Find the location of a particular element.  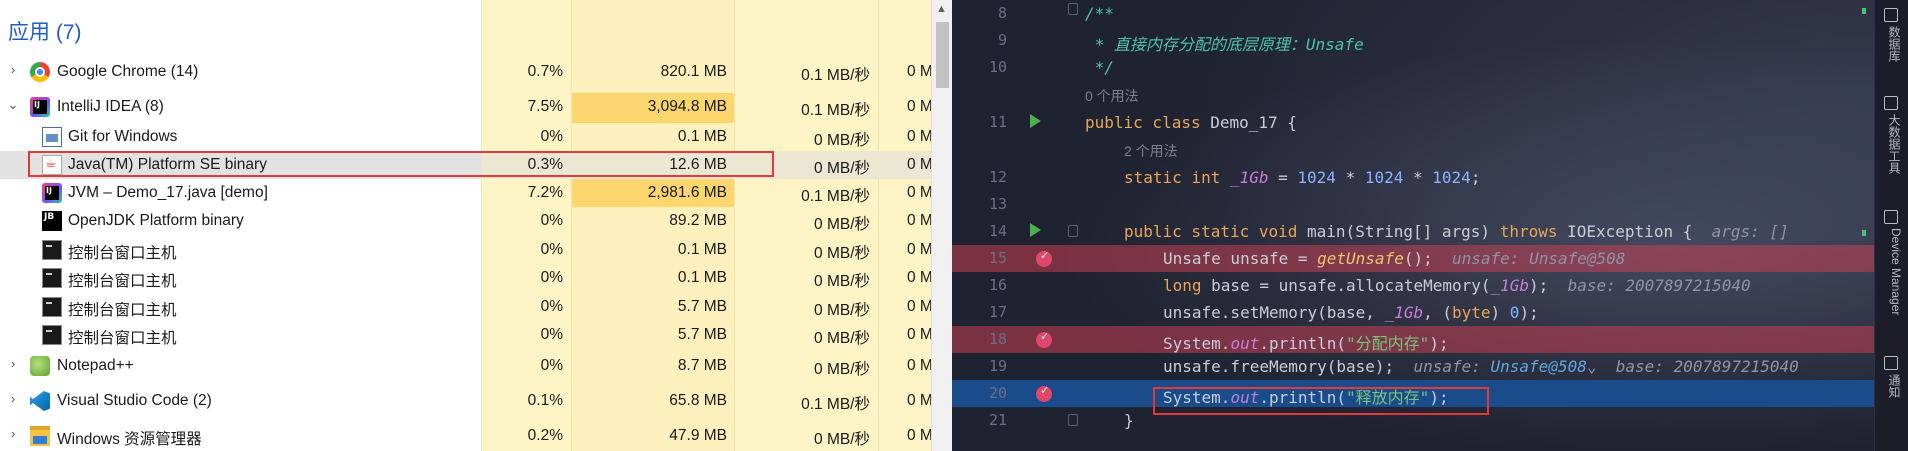

line-number: 10 is located at coordinates (997, 67).